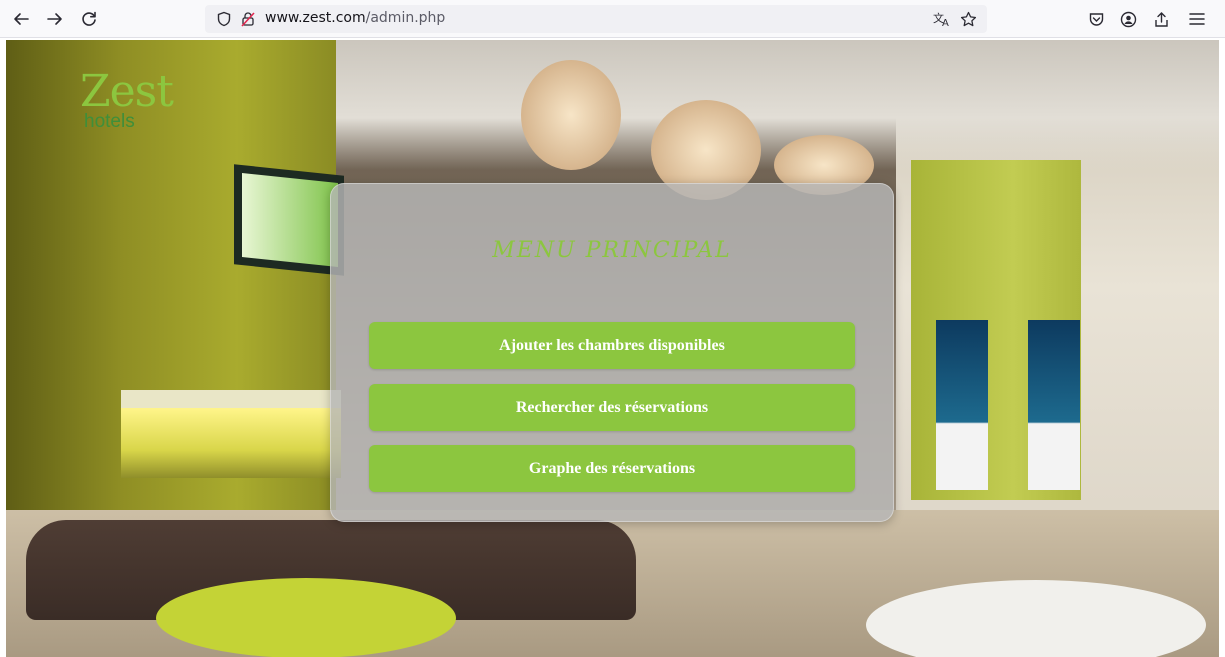  Describe the element at coordinates (89, 19) in the screenshot. I see `reload-icon` at that location.